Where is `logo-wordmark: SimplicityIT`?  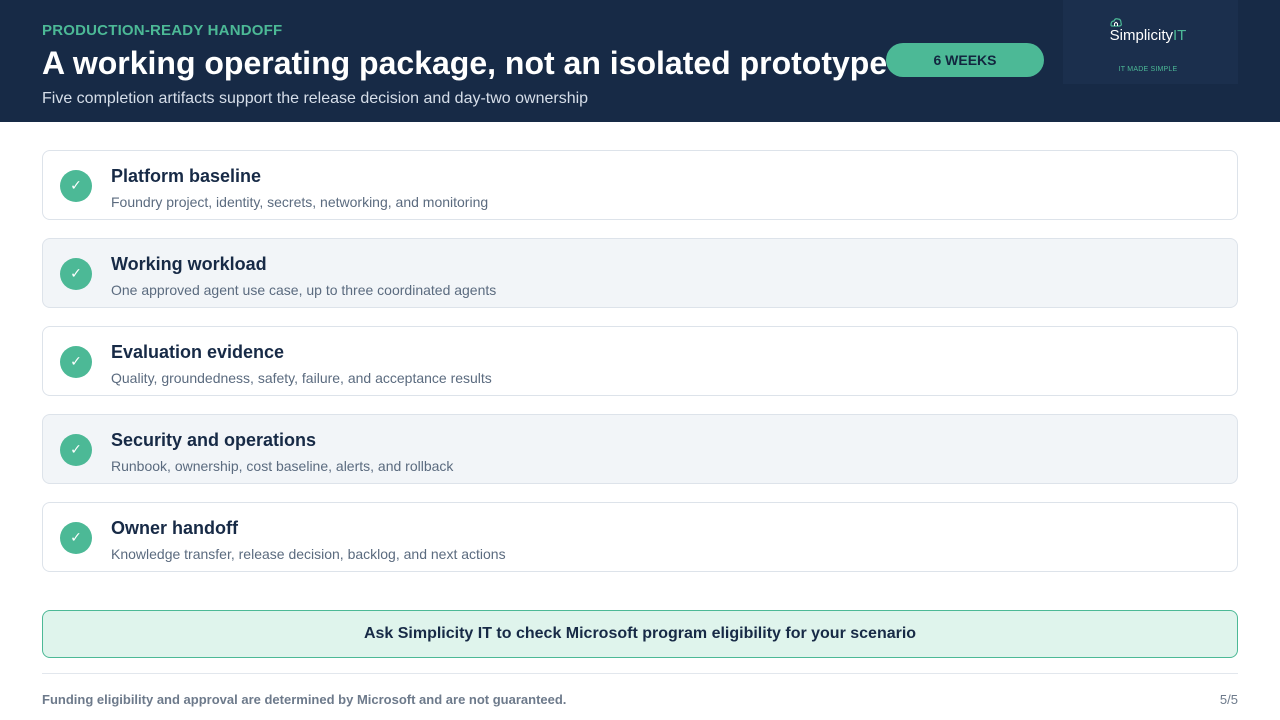 logo-wordmark: SimplicityIT is located at coordinates (1148, 35).